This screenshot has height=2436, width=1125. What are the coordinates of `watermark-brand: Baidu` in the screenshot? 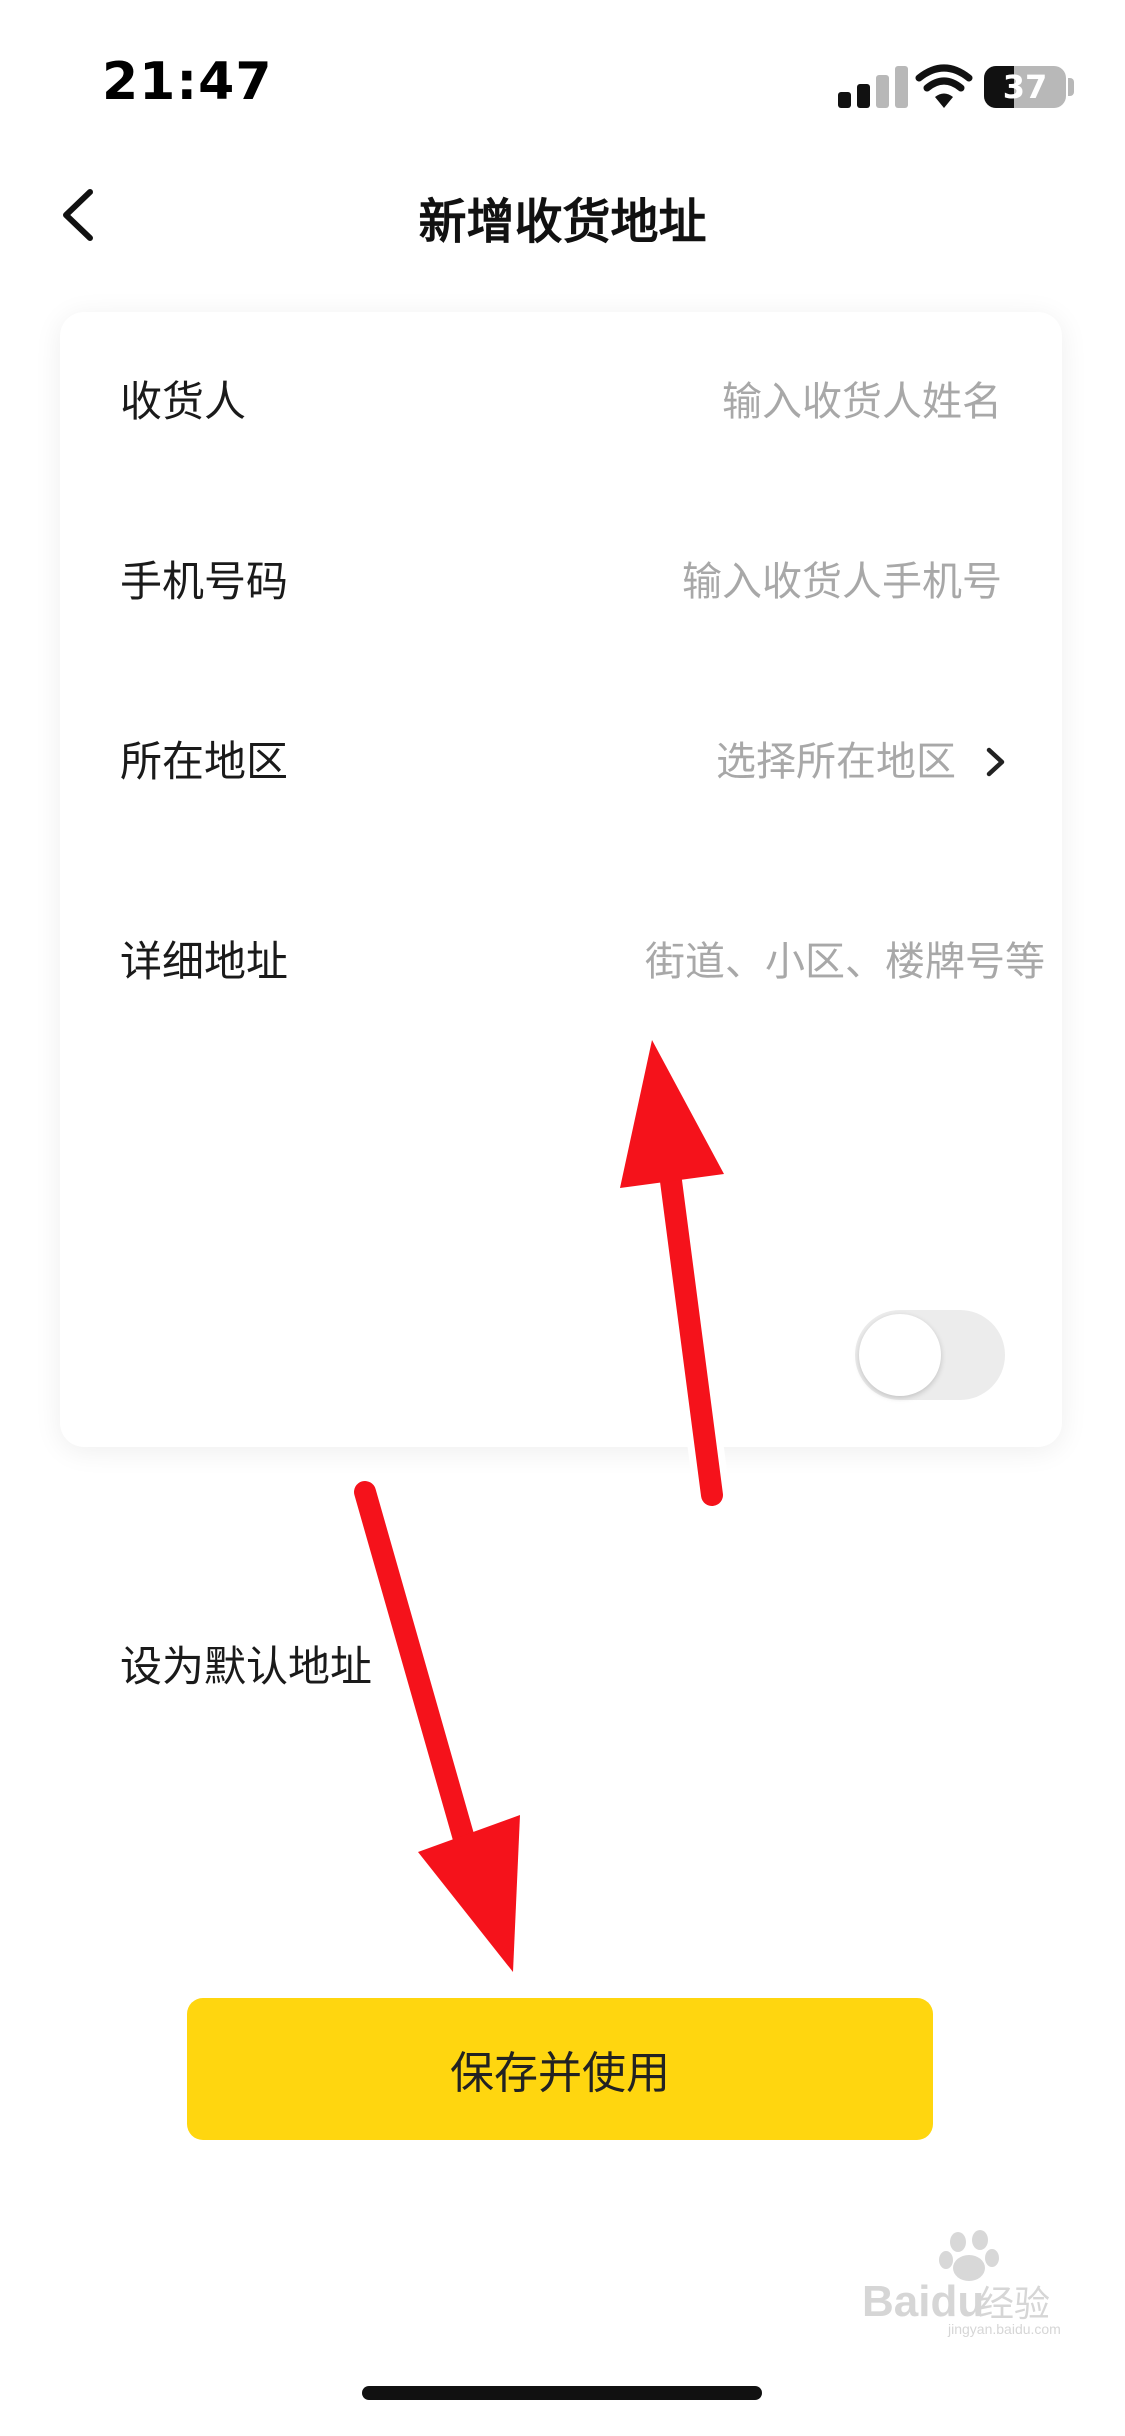 It's located at (923, 2301).